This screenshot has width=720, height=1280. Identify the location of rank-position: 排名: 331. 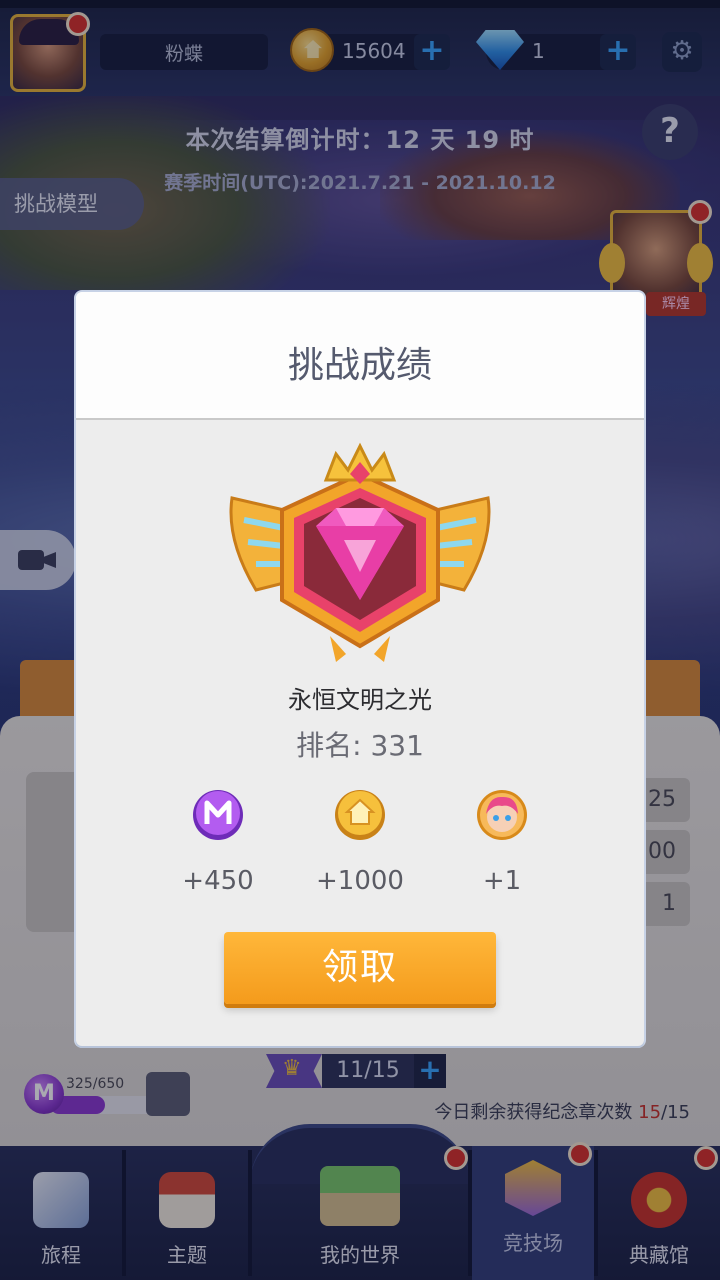
(360, 745).